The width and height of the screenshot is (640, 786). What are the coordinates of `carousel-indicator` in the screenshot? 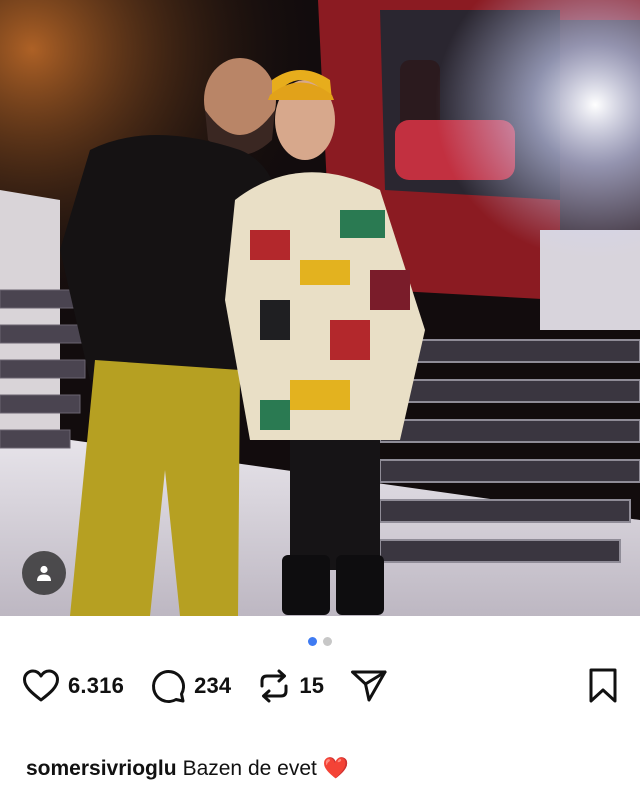 It's located at (320, 641).